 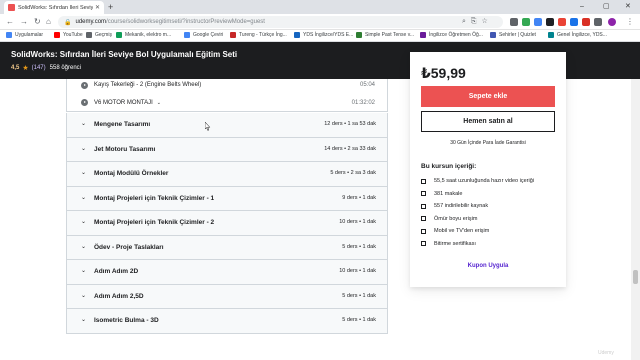 What do you see at coordinates (227, 247) in the screenshot?
I see `curriculum-section: ⌄ Ödev - Proje Taslakları 5 ders • 1 dak` at bounding box center [227, 247].